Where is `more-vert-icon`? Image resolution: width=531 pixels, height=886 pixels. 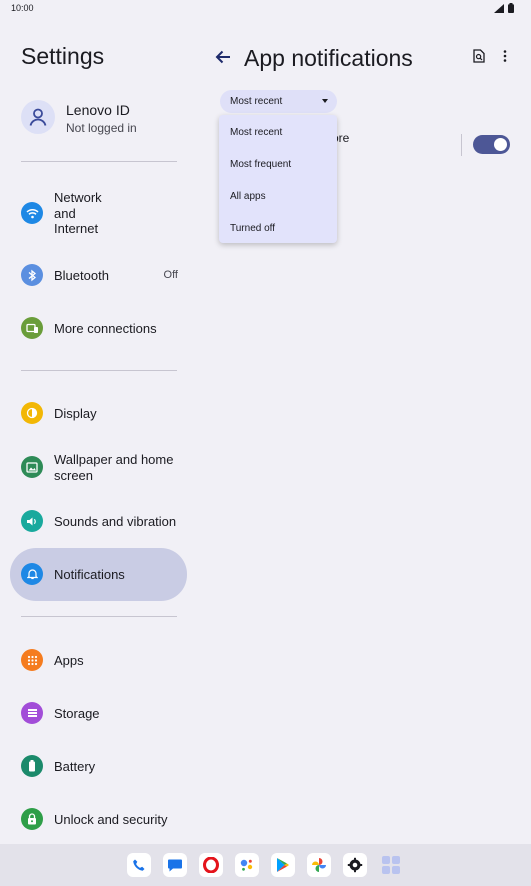
more-vert-icon is located at coordinates (505, 56).